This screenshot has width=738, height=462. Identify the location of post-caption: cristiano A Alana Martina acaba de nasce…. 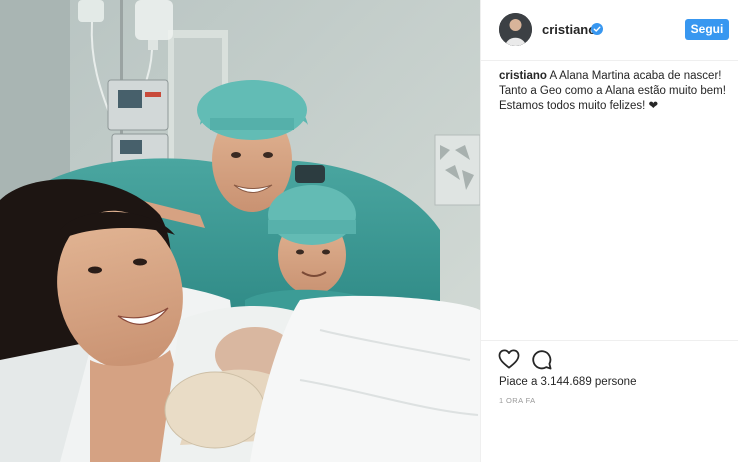
(615, 91).